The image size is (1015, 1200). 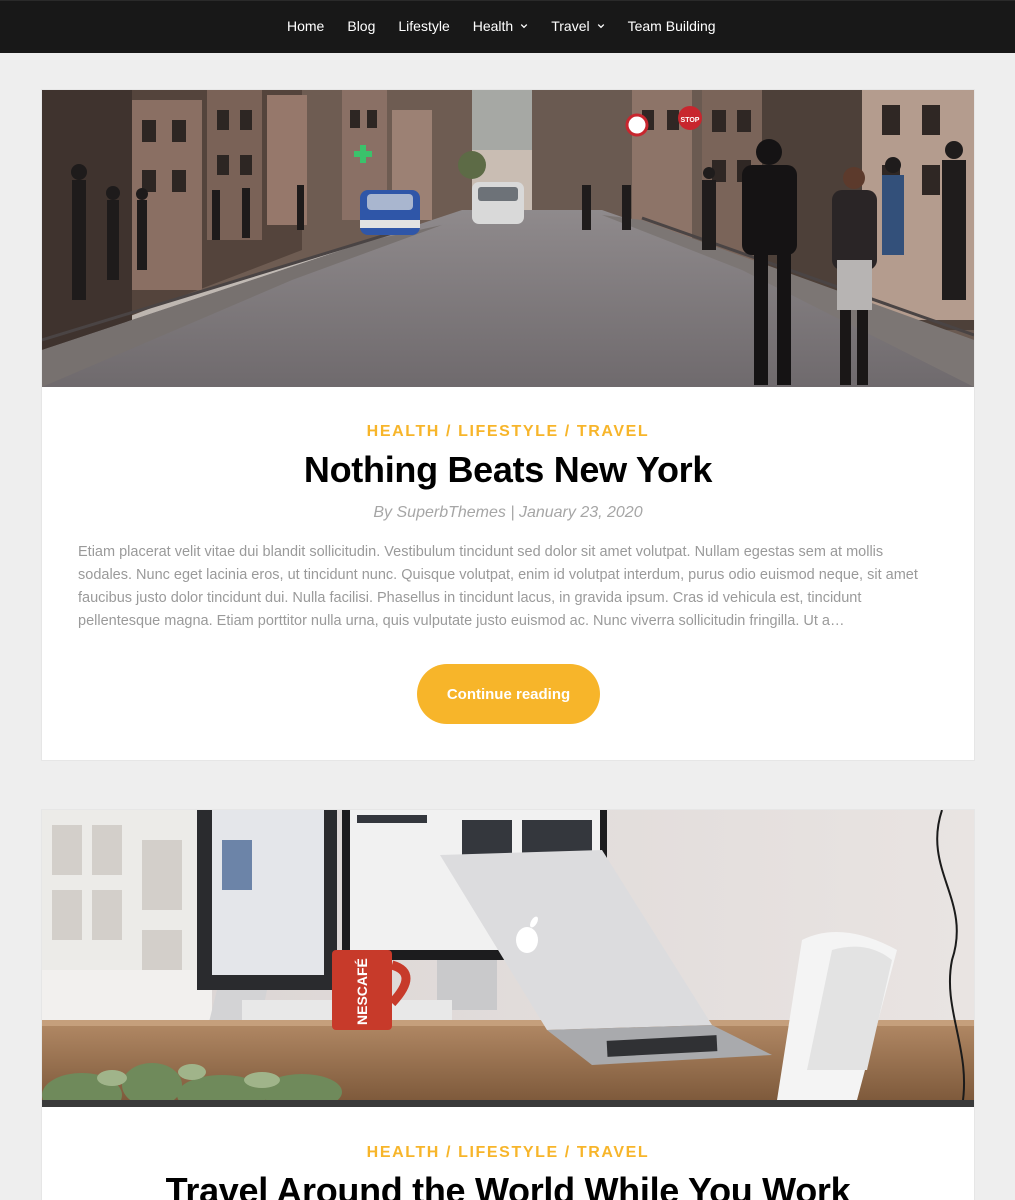 What do you see at coordinates (451, 512) in the screenshot?
I see `author-link: SuperbThemes` at bounding box center [451, 512].